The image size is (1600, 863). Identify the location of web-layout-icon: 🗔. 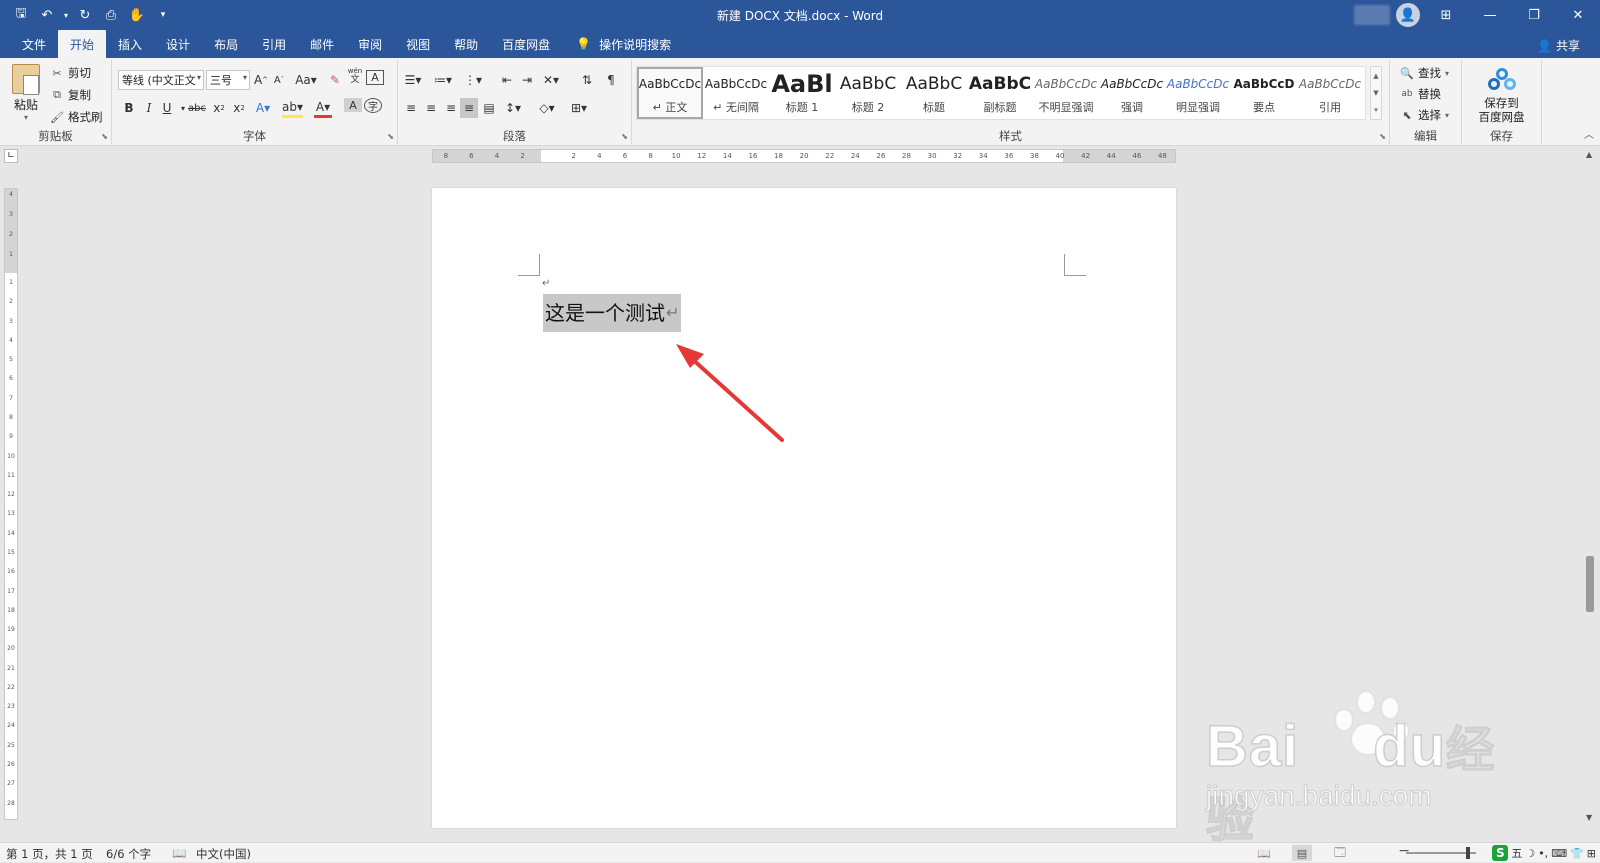
(1340, 853).